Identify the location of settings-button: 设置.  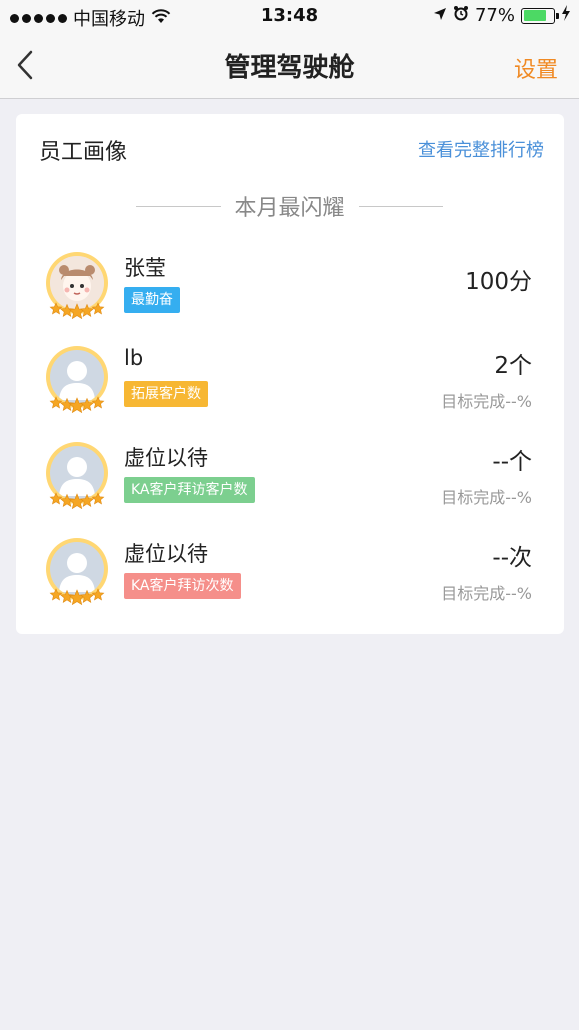
(536, 68).